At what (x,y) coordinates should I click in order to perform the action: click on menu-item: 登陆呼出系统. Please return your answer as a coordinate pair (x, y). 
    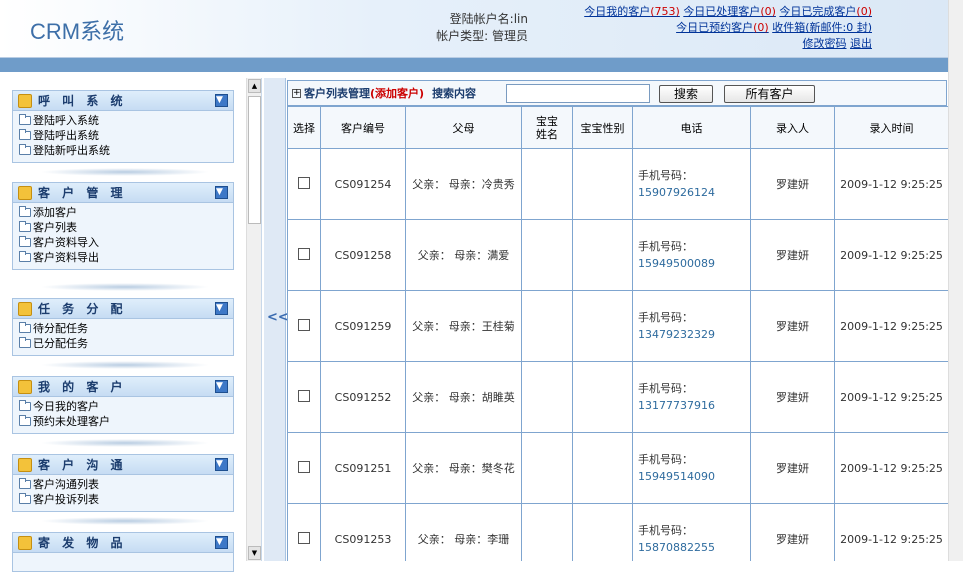
    Looking at the image, I should click on (126, 135).